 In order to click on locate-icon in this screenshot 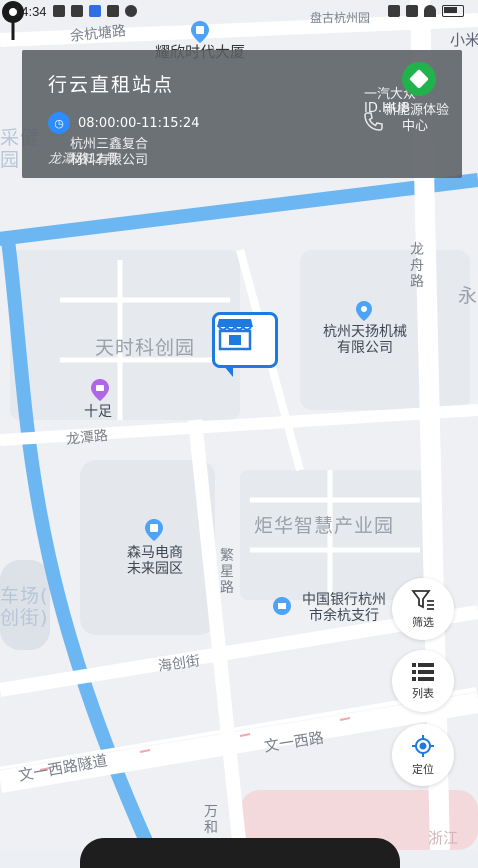, I will do `click(423, 745)`.